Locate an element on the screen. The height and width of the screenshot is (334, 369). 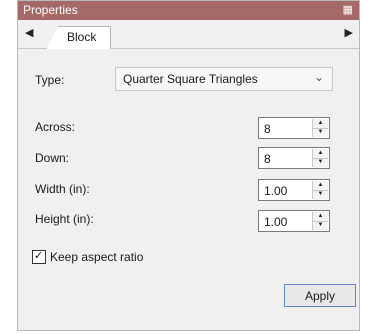
down-stepper: 8 ▲ ▼ is located at coordinates (294, 158).